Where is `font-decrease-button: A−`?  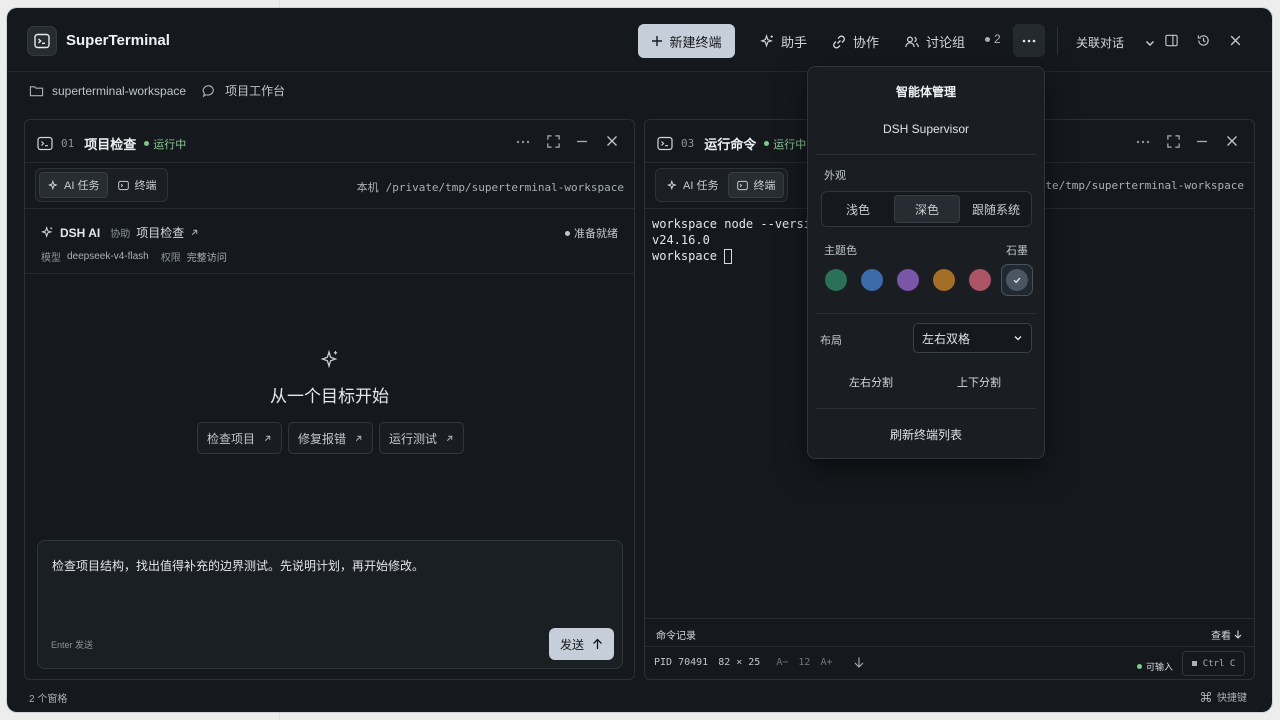 font-decrease-button: A− is located at coordinates (782, 662).